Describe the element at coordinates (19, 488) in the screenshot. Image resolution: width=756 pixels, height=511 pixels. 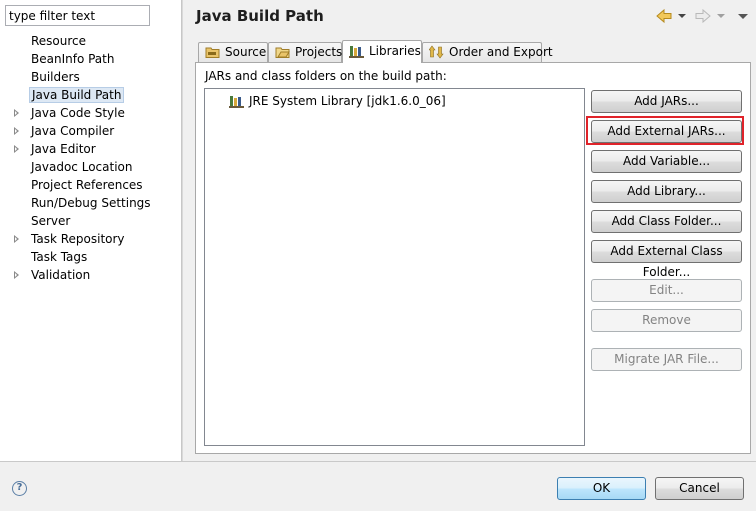
I see `help-icon: ?` at that location.